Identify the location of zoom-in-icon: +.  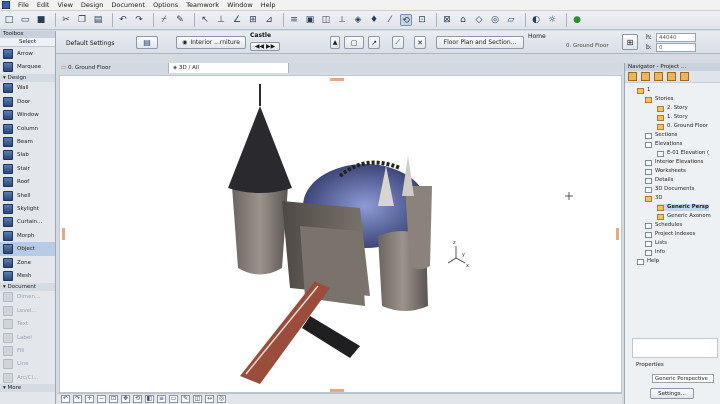
(89, 399).